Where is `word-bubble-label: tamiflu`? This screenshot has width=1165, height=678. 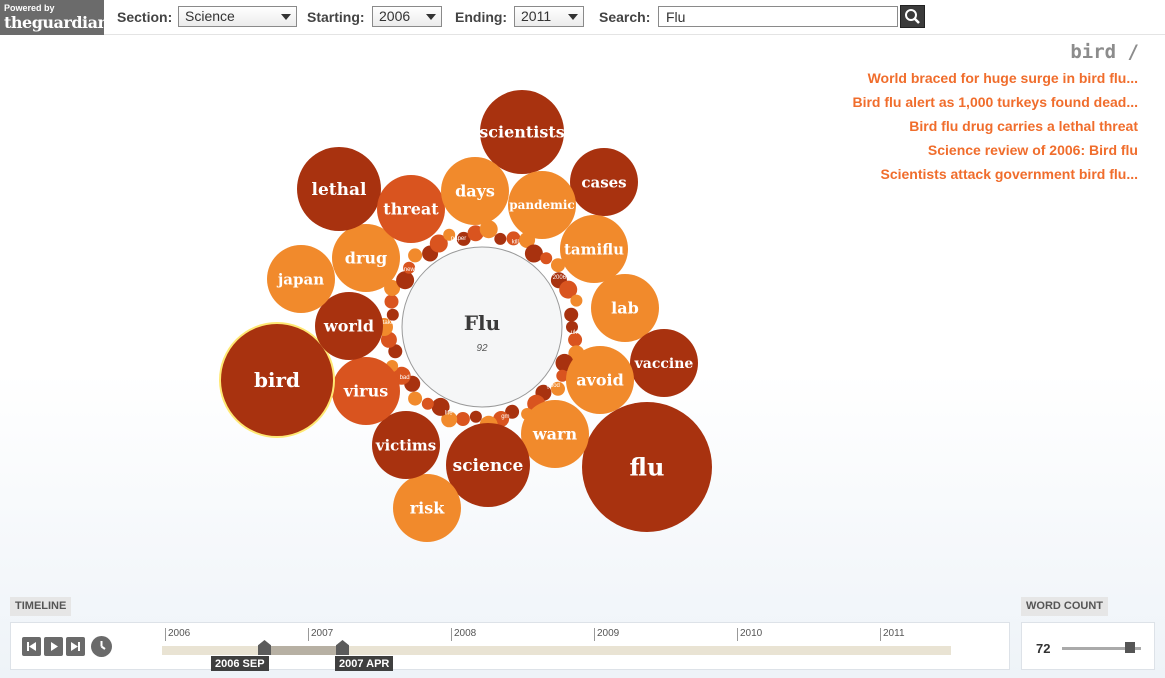 word-bubble-label: tamiflu is located at coordinates (594, 249).